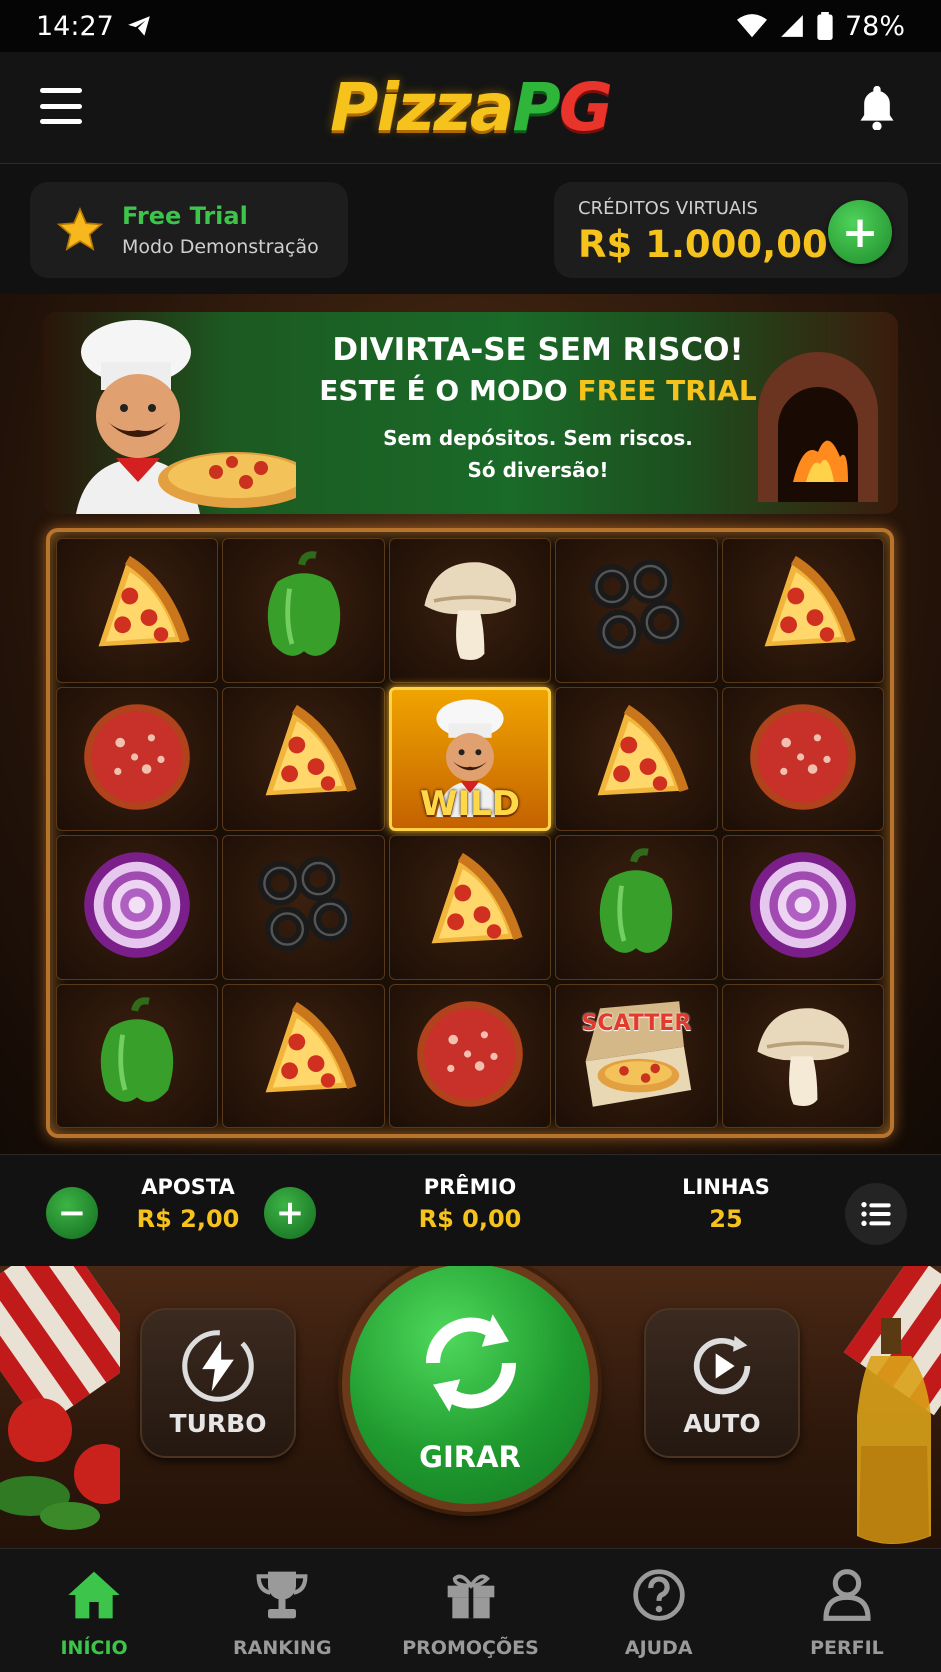 This screenshot has width=941, height=1672. I want to click on lines-display: LINHAS 25, so click(726, 1204).